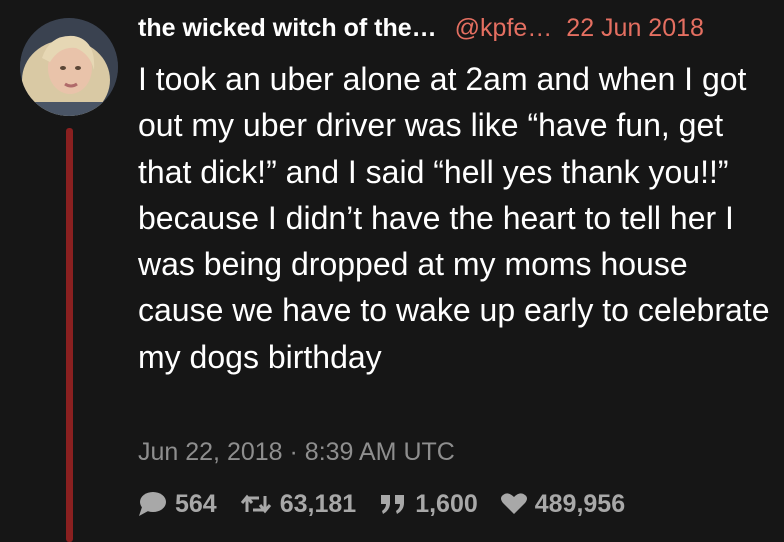 The height and width of the screenshot is (542, 784). I want to click on retweet-count: 63,181, so click(318, 503).